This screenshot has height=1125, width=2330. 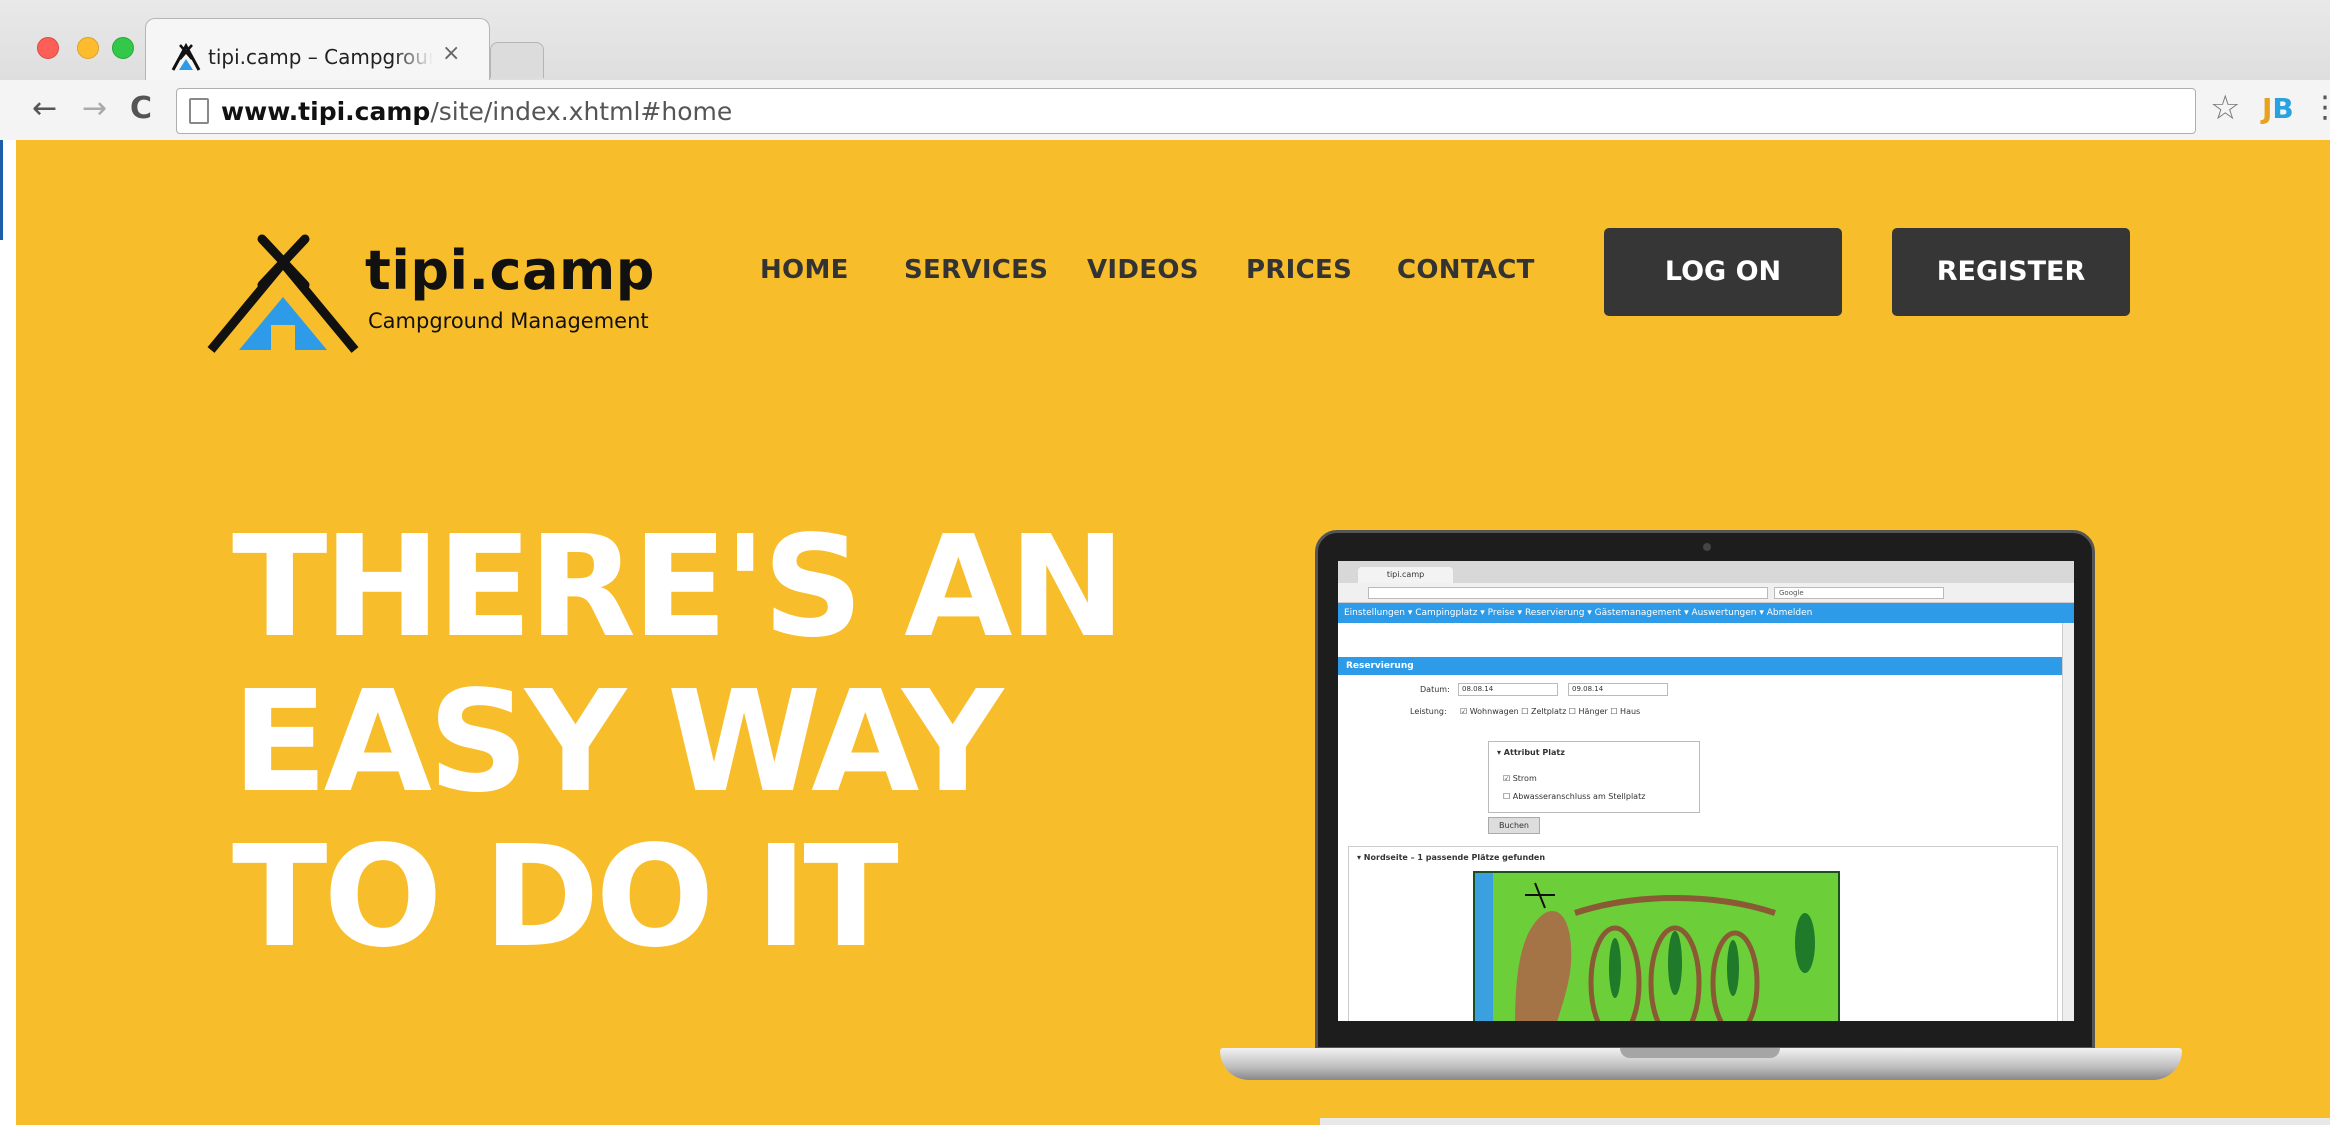 I want to click on screen-tab: tipi.camp, so click(x=1405, y=575).